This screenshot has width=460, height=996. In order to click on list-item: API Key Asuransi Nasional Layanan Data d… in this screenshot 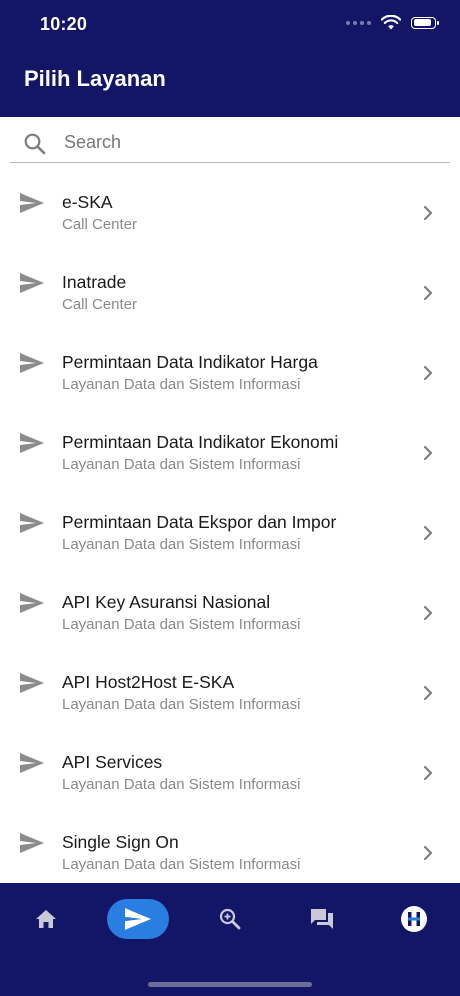, I will do `click(230, 613)`.